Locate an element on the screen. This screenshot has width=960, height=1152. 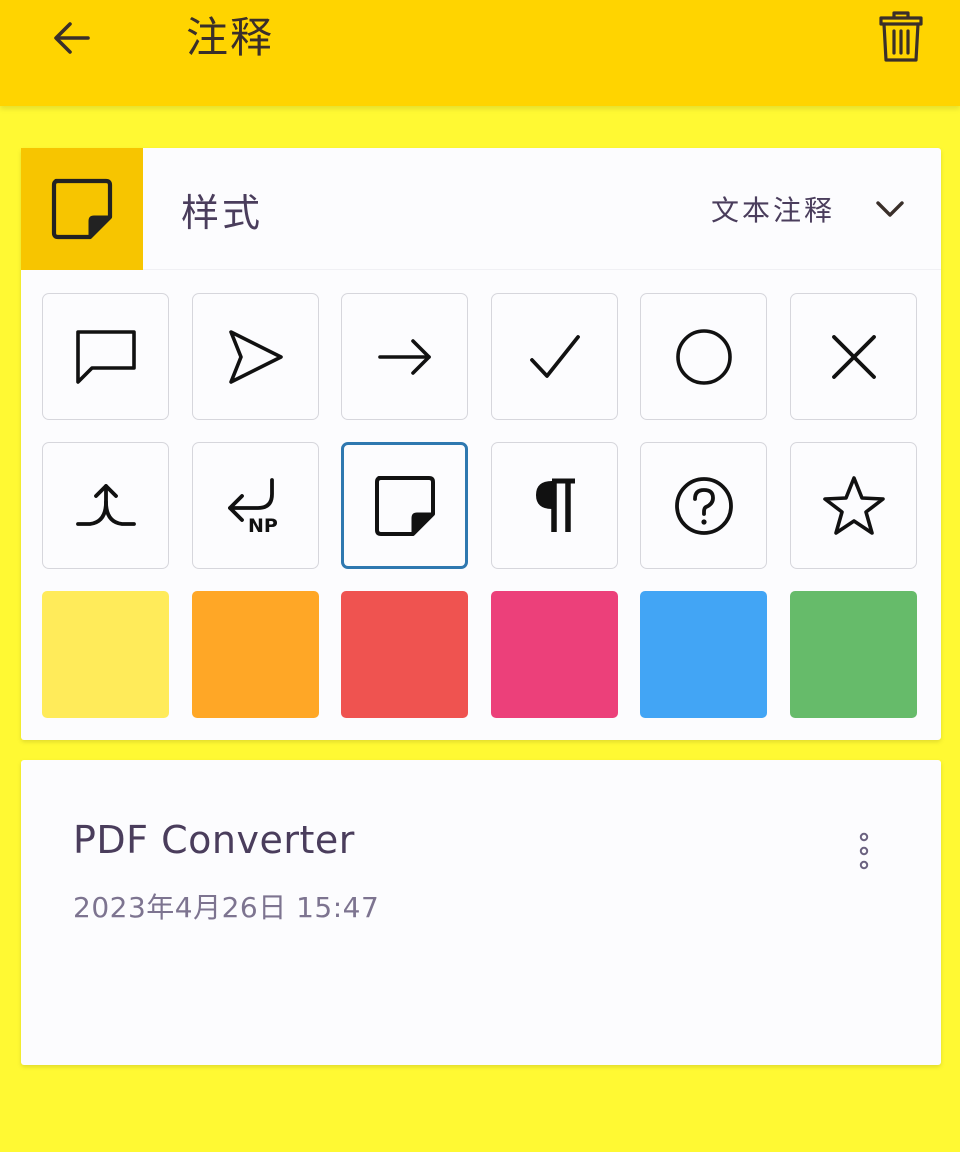
color-swatch-orange is located at coordinates (255, 654).